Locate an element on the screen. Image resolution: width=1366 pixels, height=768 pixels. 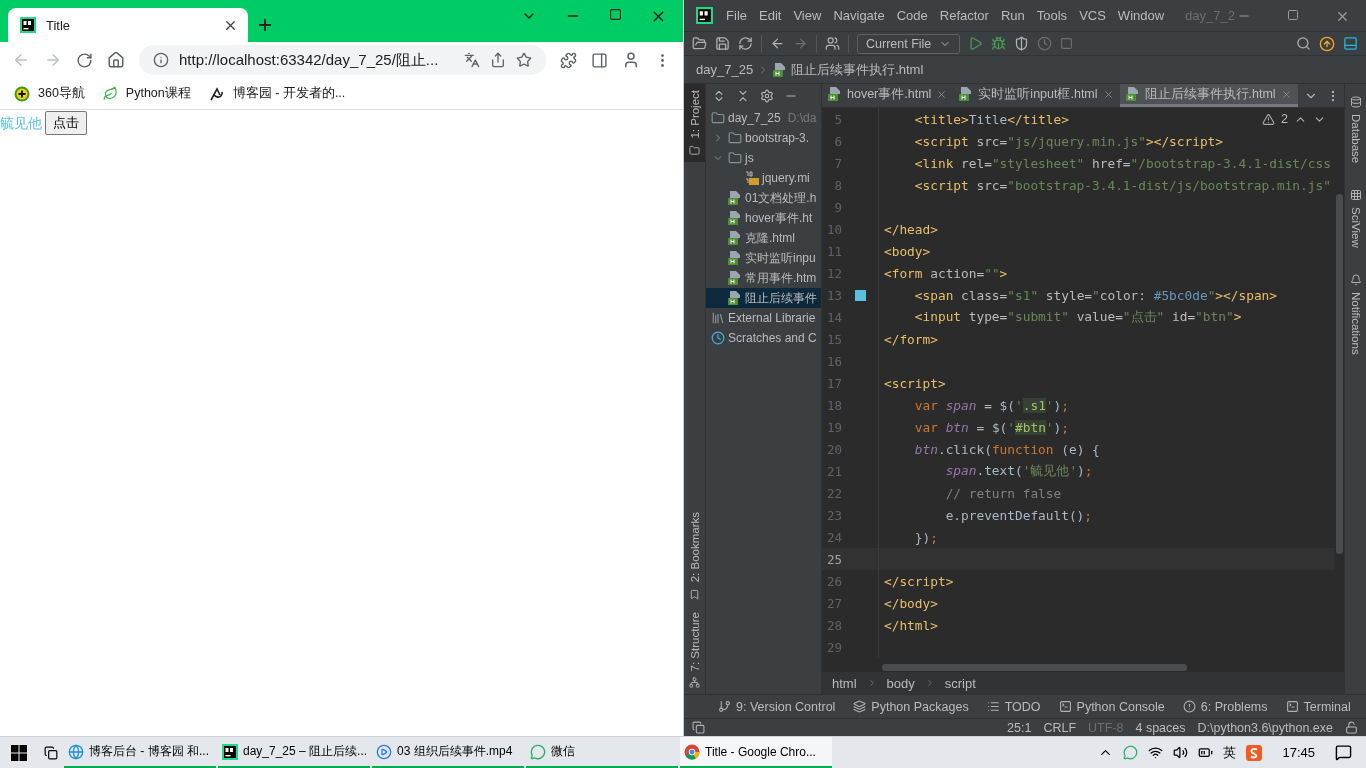
html-file-icon is located at coordinates (966, 94).